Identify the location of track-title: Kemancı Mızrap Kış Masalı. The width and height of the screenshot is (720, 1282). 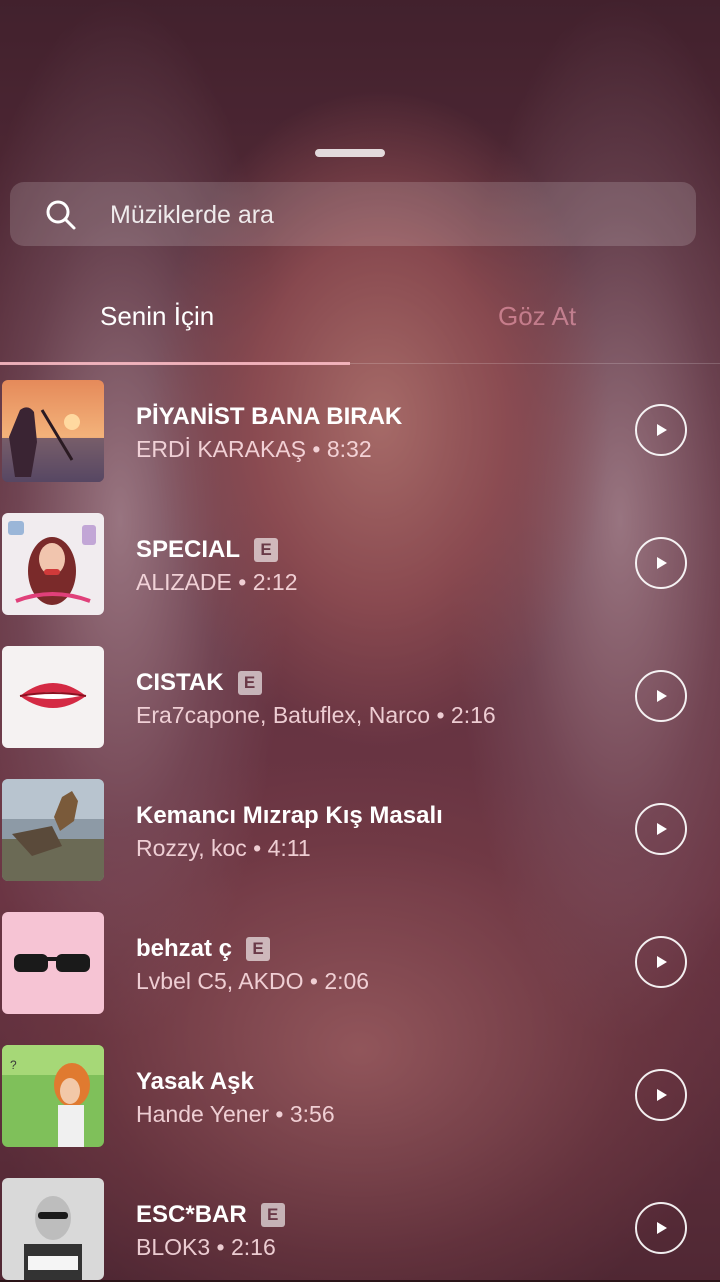
(289, 815).